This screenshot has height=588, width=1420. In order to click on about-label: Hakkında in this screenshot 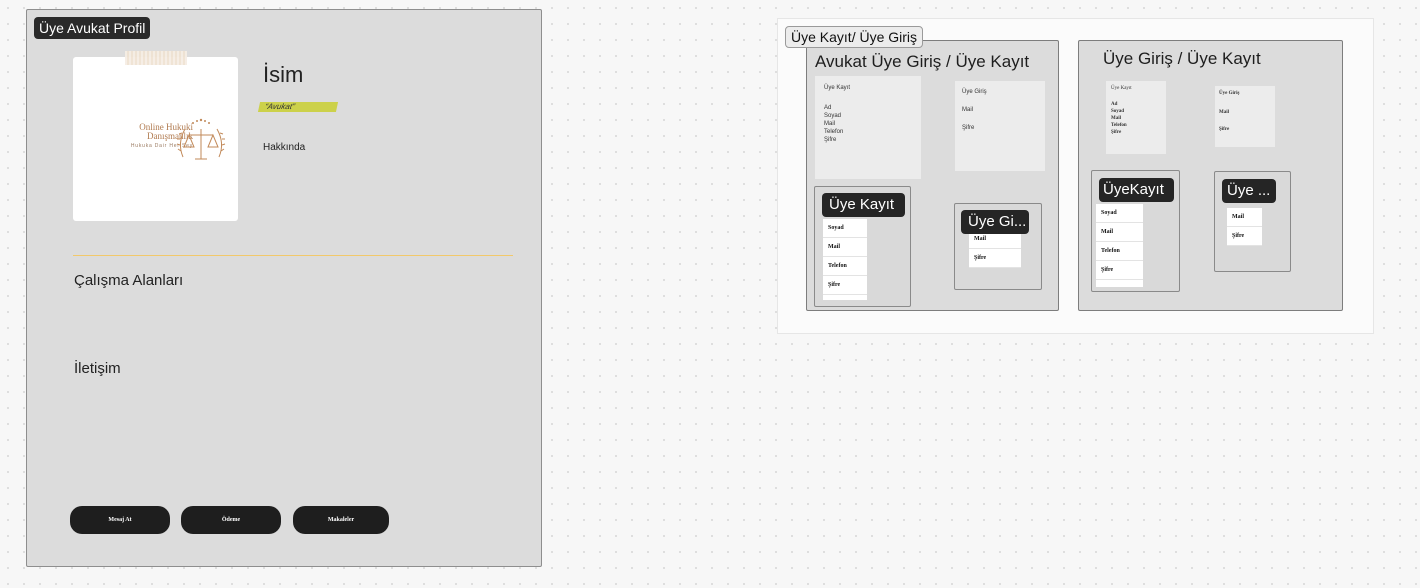, I will do `click(284, 147)`.